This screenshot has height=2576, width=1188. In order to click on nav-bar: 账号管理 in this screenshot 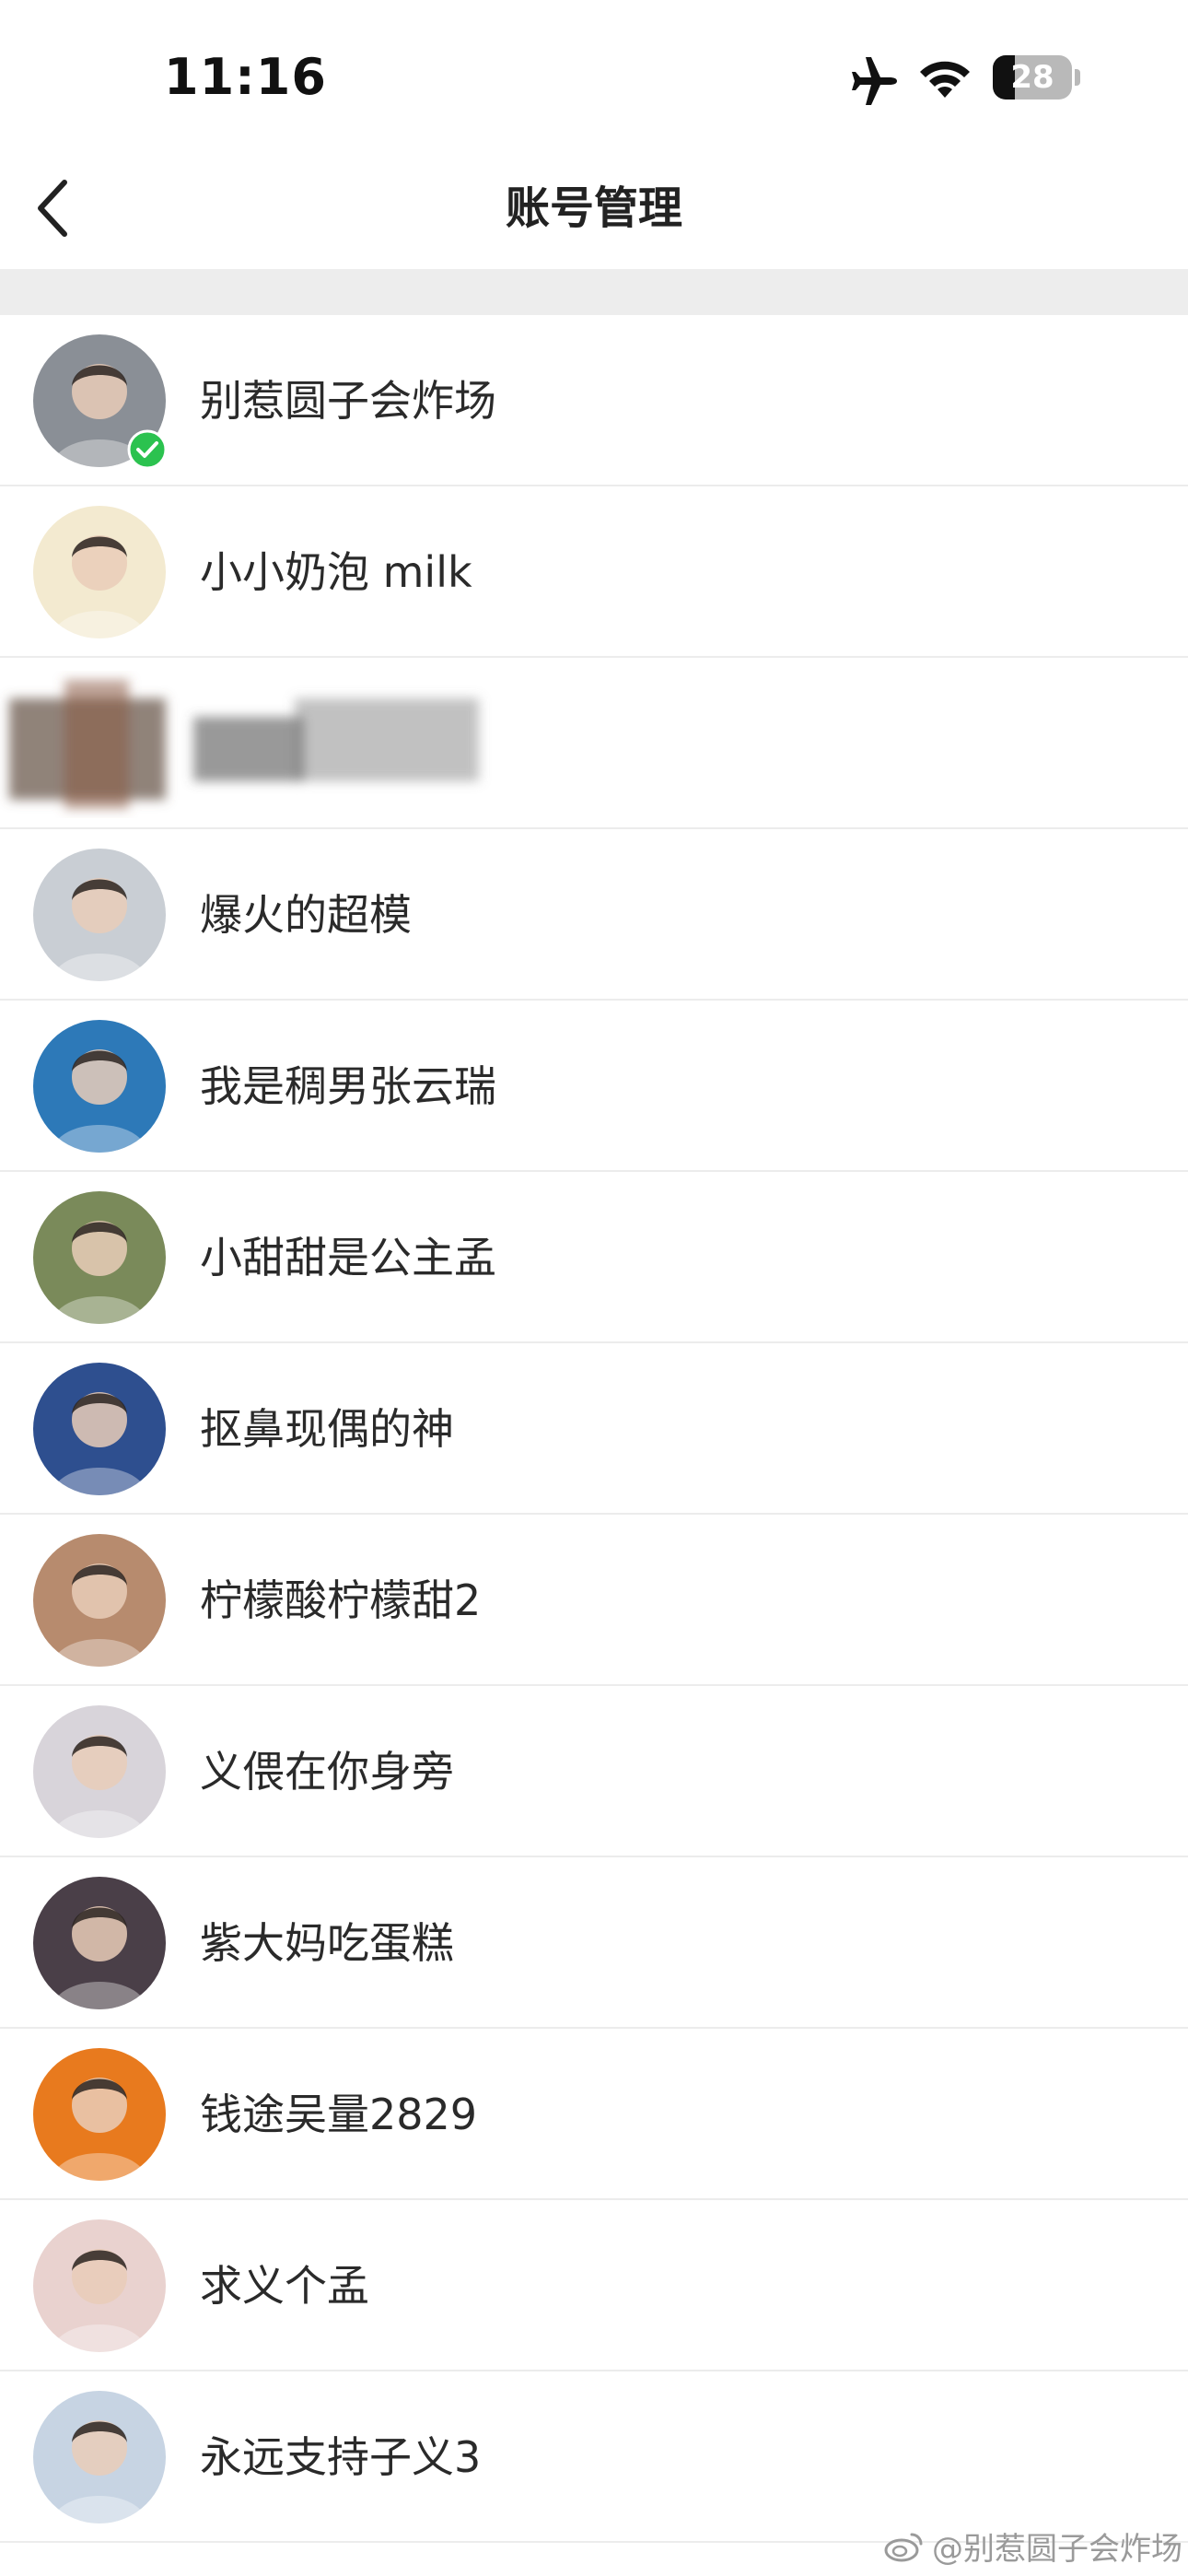, I will do `click(594, 208)`.